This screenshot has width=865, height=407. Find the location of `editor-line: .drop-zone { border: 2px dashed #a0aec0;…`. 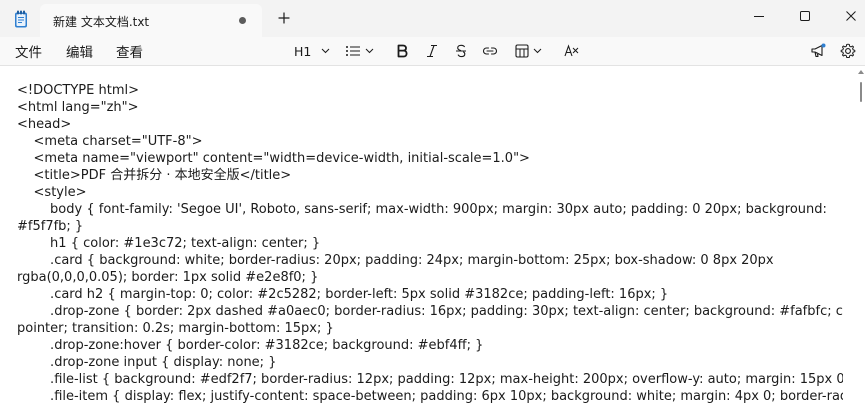

editor-line: .drop-zone { border: 2px dashed #a0aec0;… is located at coordinates (430, 311).